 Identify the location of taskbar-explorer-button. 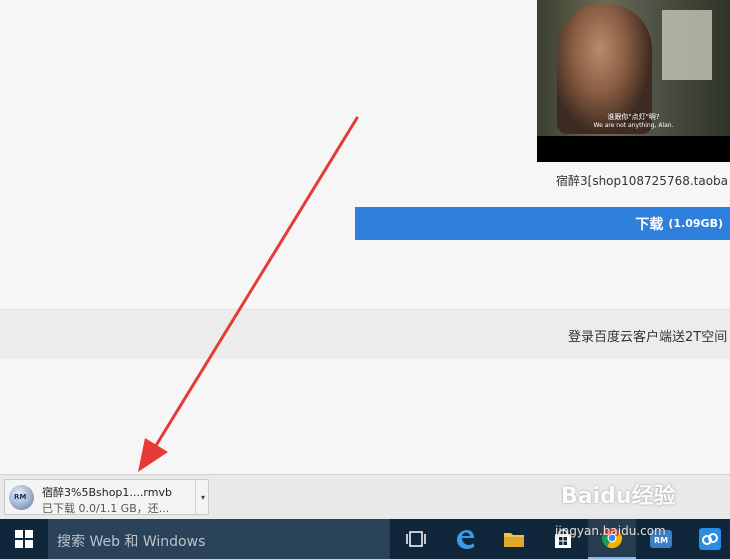
(514, 539).